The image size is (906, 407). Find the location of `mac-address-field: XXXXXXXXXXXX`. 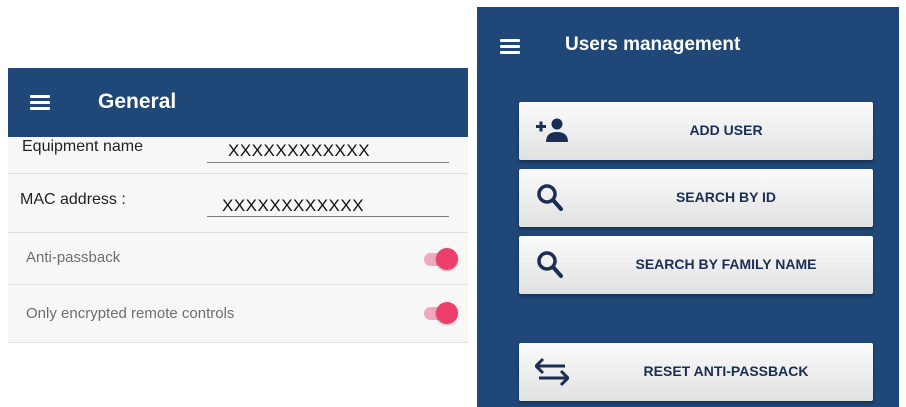

mac-address-field: XXXXXXXXXXXX is located at coordinates (293, 206).